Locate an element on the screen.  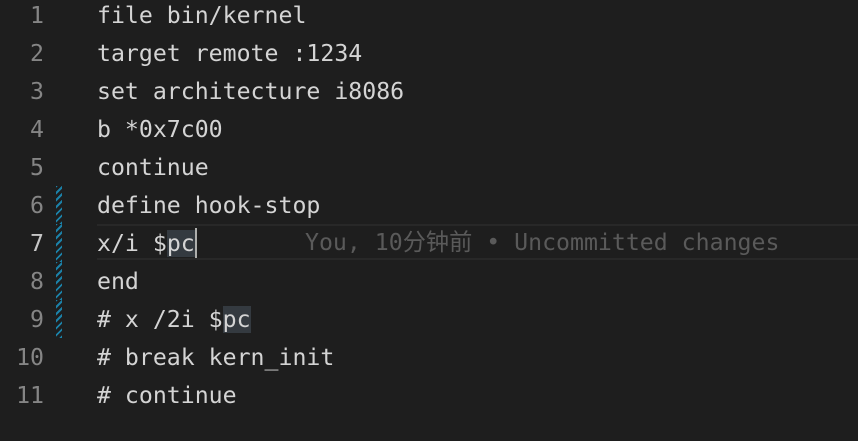
code-line: file bin/kernel is located at coordinates (201, 17).